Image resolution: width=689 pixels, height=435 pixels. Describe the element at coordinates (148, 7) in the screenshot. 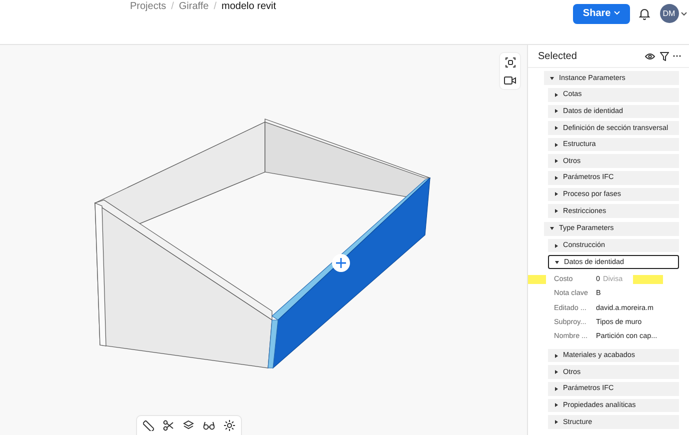

I see `breadcrumb-link: Projects` at that location.